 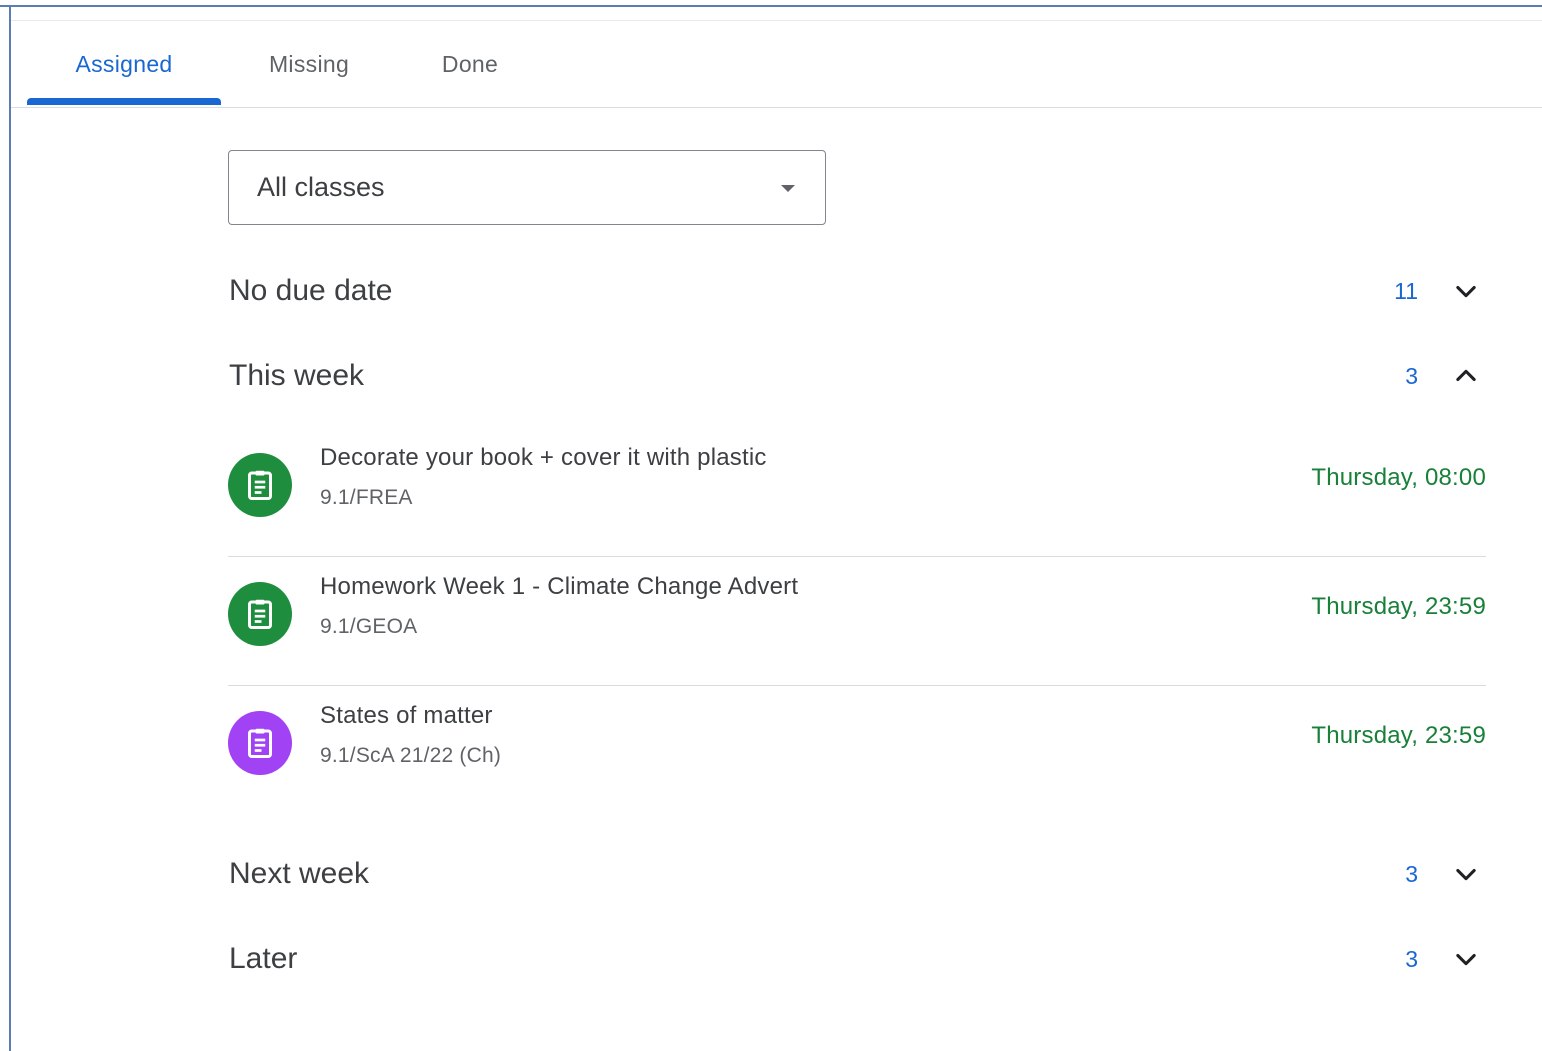 I want to click on chevron-up-icon, so click(x=1466, y=376).